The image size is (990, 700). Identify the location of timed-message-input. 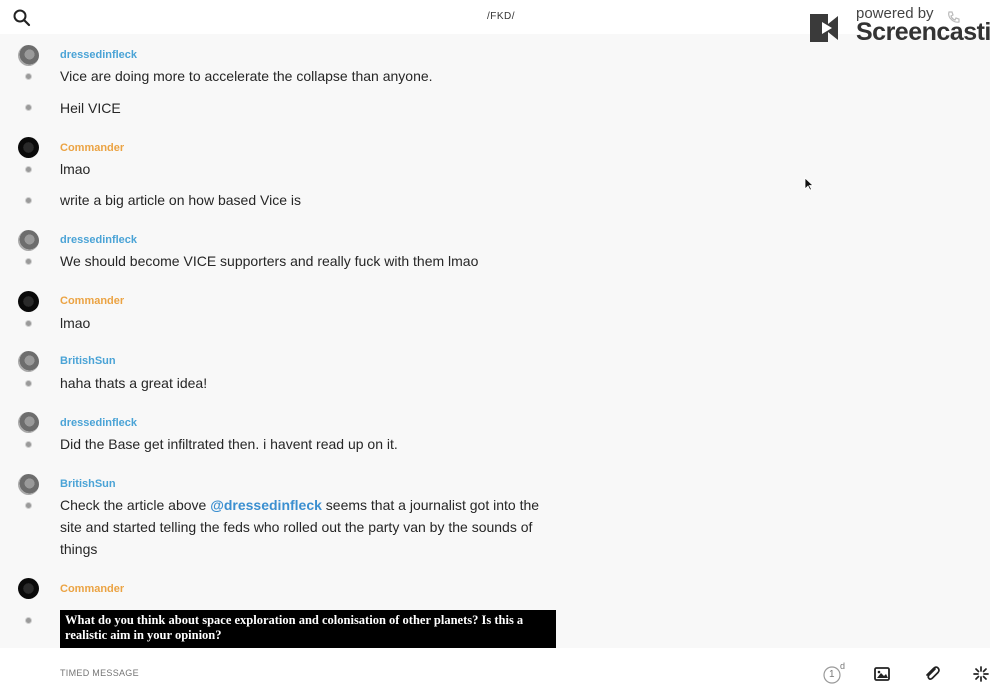
(210, 673).